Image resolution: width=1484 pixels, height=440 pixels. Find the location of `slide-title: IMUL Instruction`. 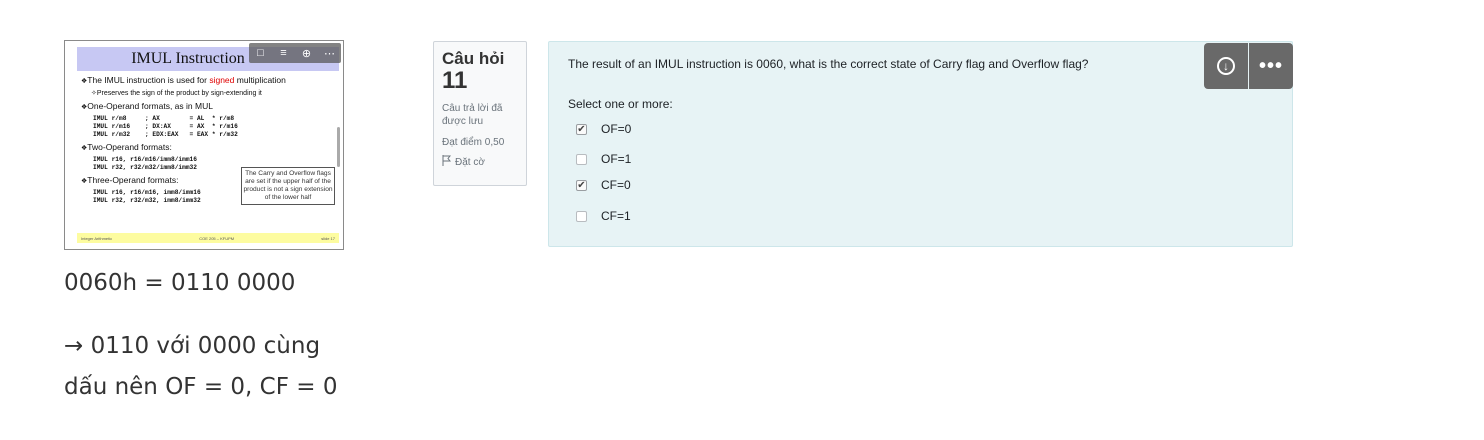

slide-title: IMUL Instruction is located at coordinates (188, 58).